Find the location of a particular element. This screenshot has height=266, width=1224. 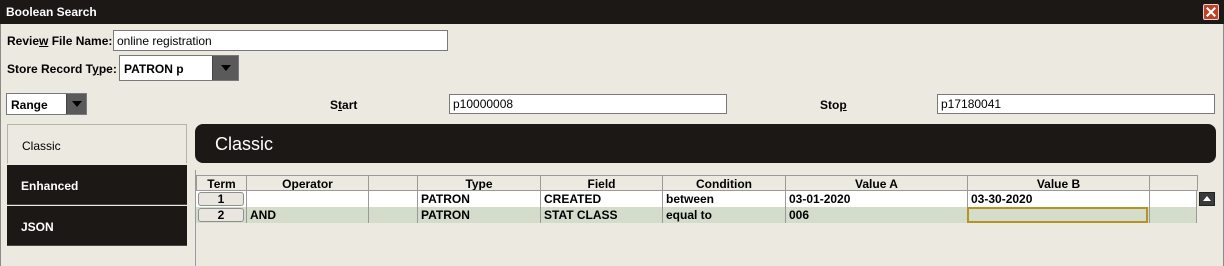

operator-cell is located at coordinates (307, 199).